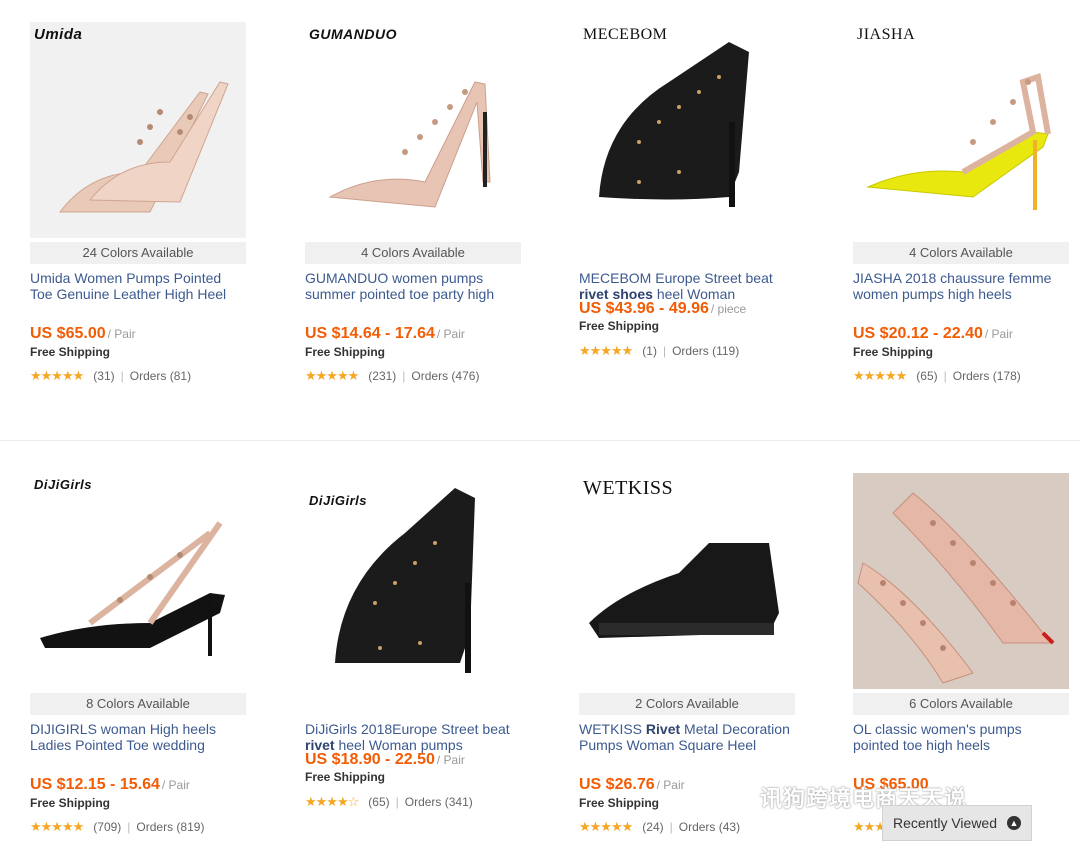  What do you see at coordinates (709, 827) in the screenshot?
I see `order-count: Orders (43)` at bounding box center [709, 827].